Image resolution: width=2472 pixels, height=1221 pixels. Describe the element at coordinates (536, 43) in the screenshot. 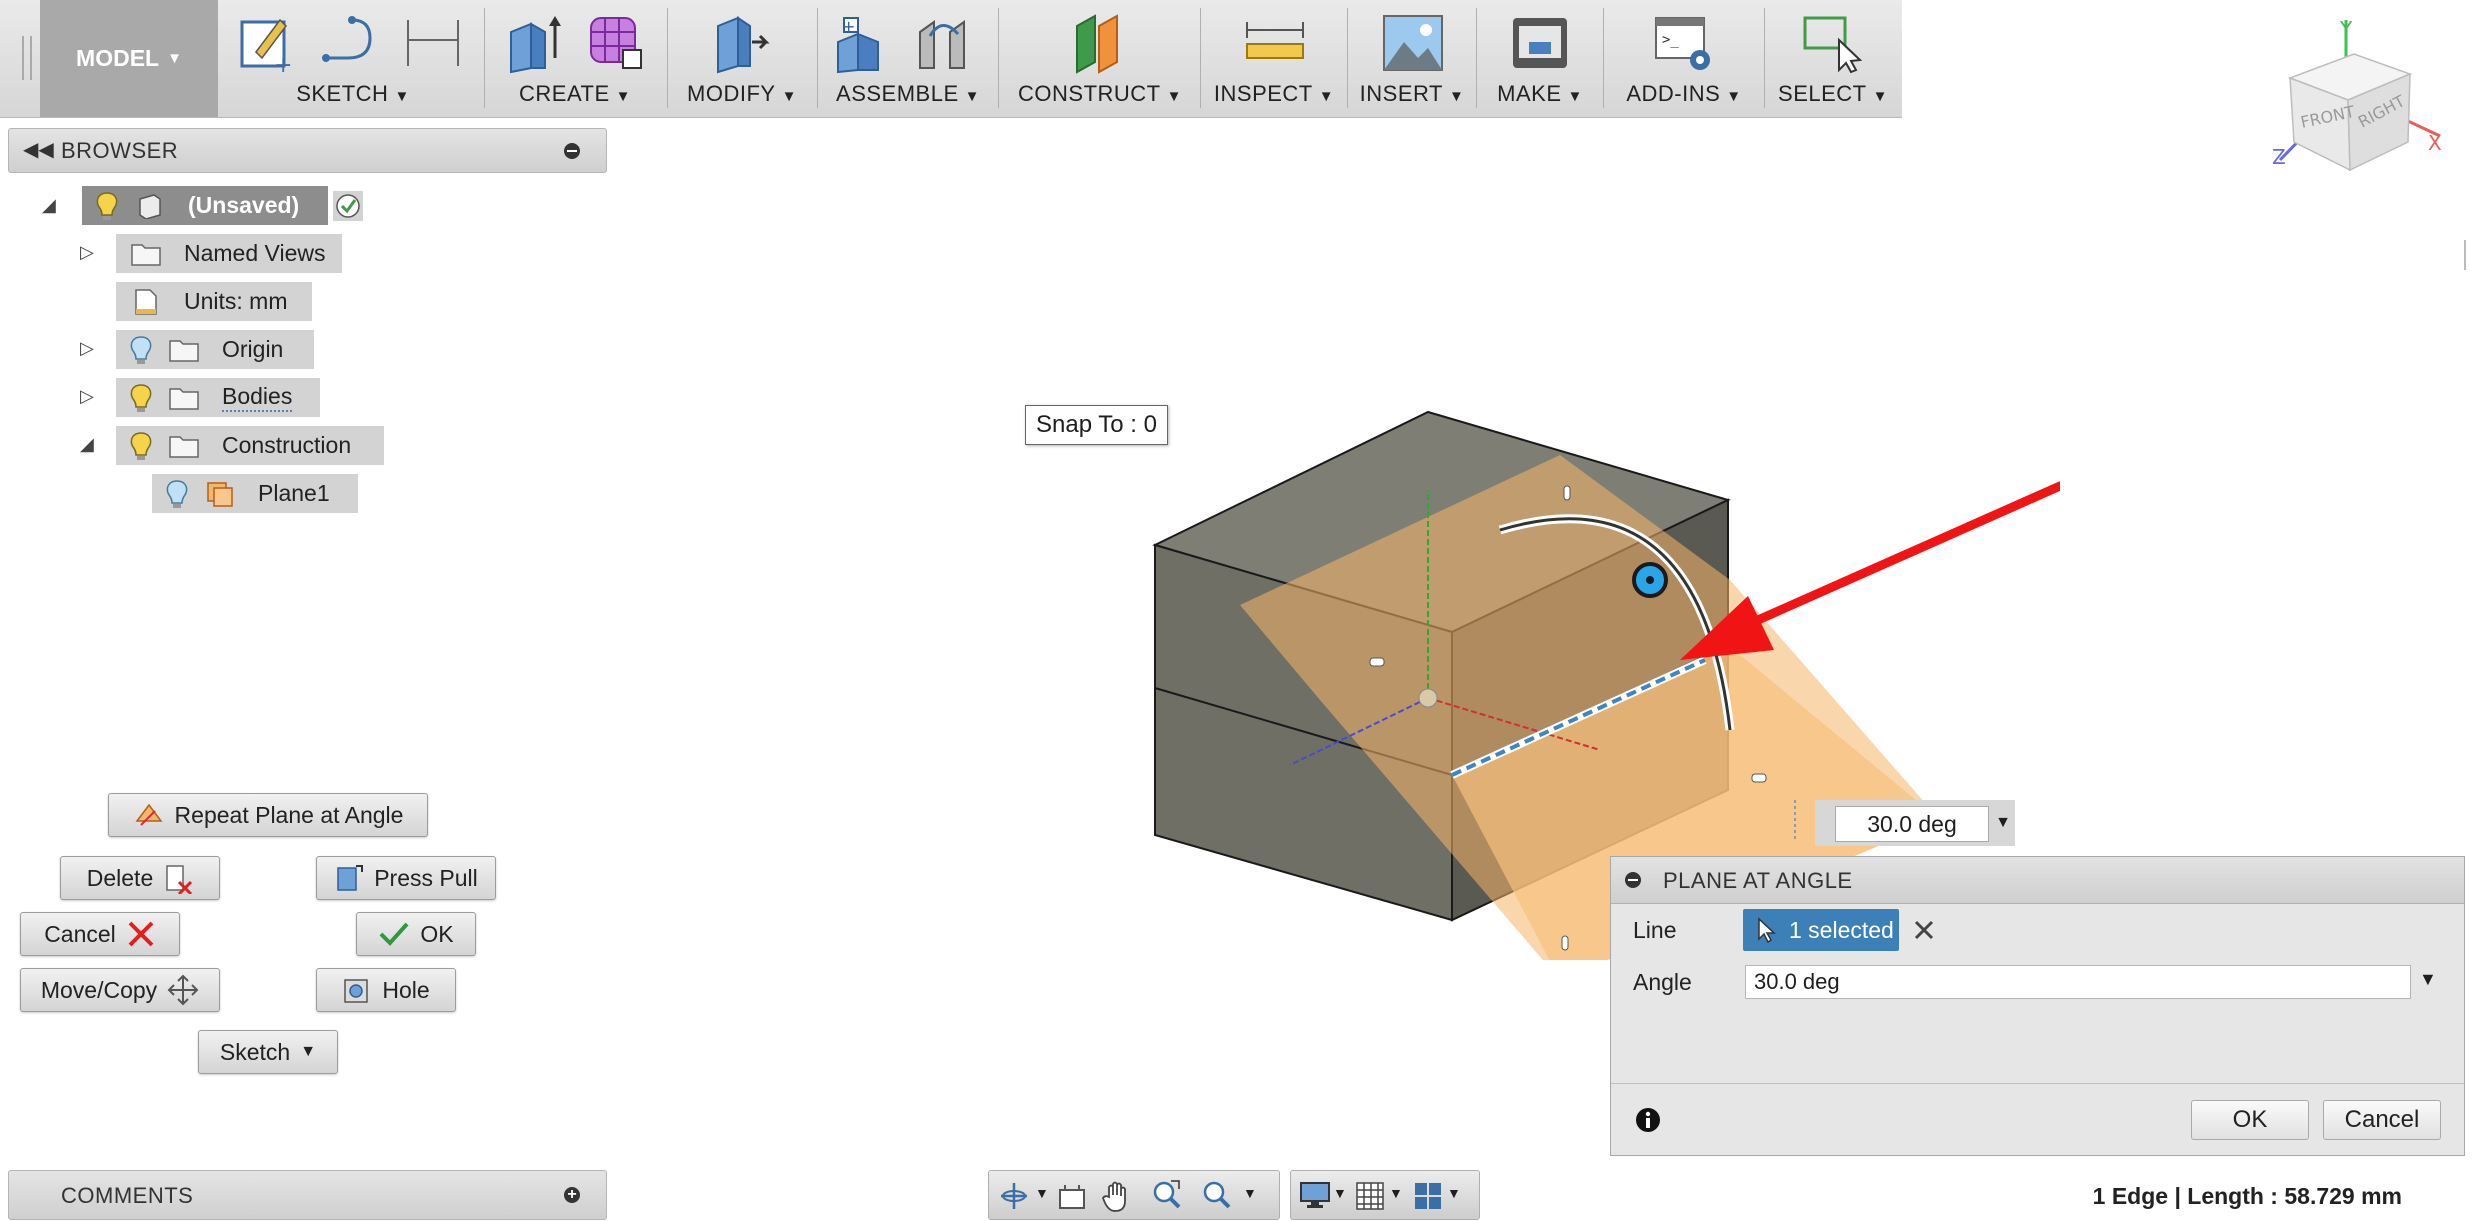

I see `extrude-icon` at that location.